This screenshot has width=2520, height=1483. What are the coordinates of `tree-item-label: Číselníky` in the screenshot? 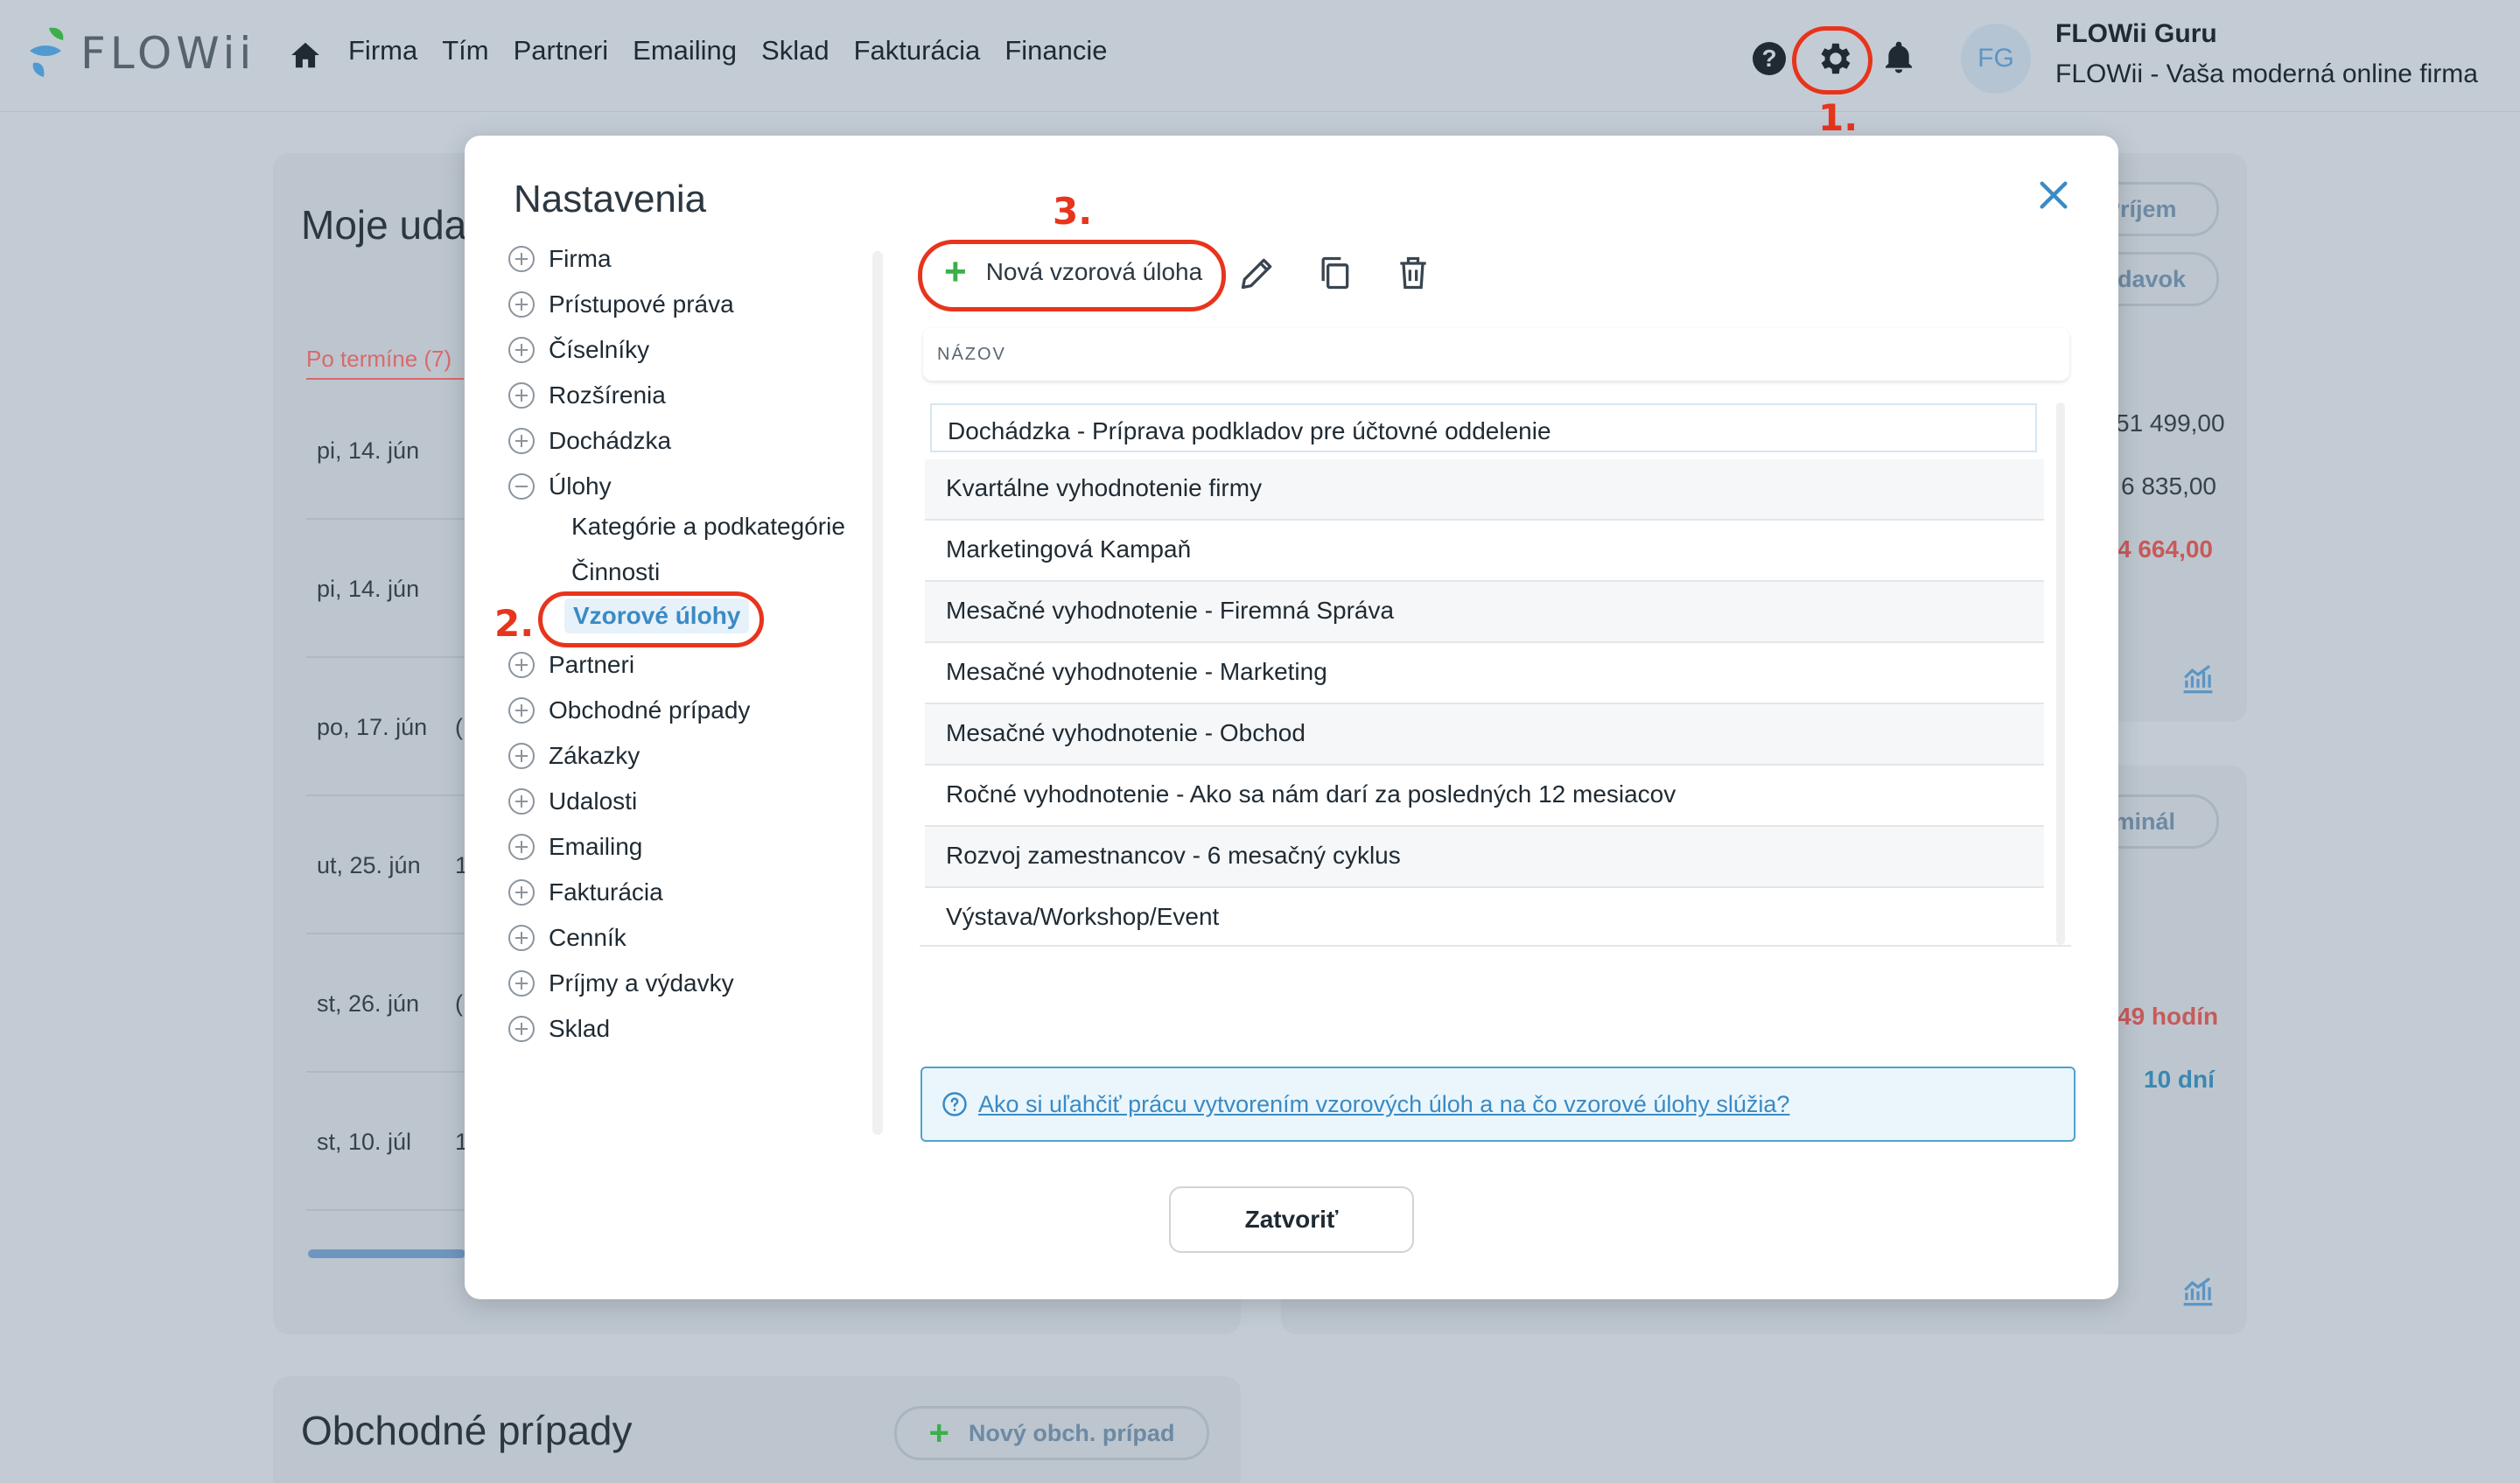 It's located at (599, 349).